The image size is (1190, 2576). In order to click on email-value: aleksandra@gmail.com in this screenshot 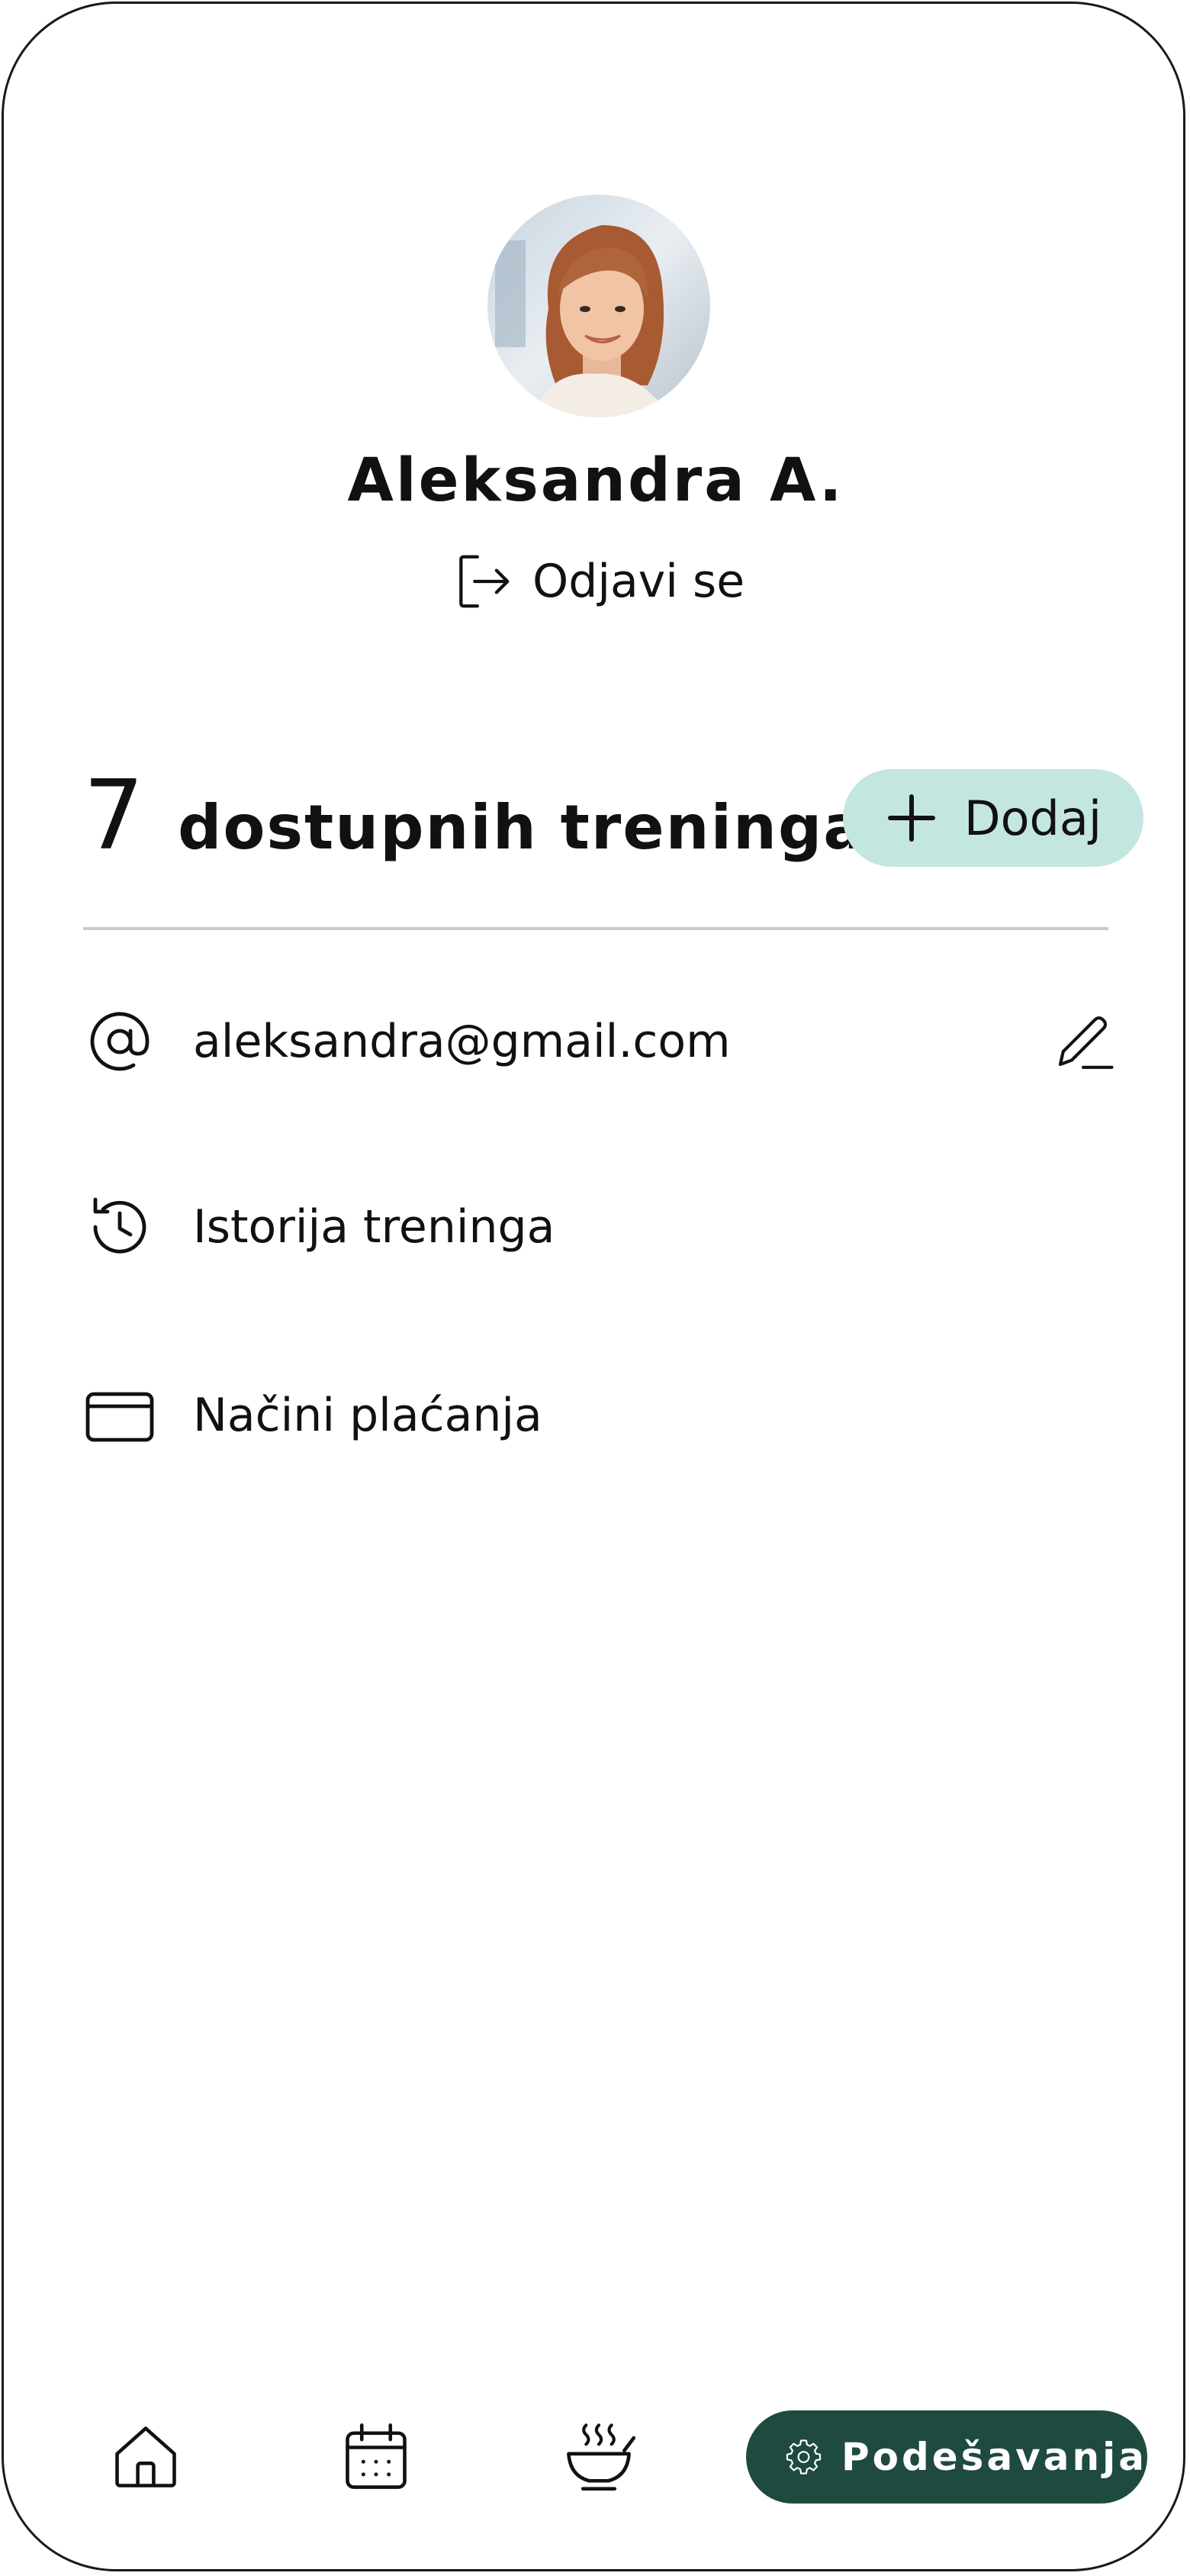, I will do `click(462, 1041)`.